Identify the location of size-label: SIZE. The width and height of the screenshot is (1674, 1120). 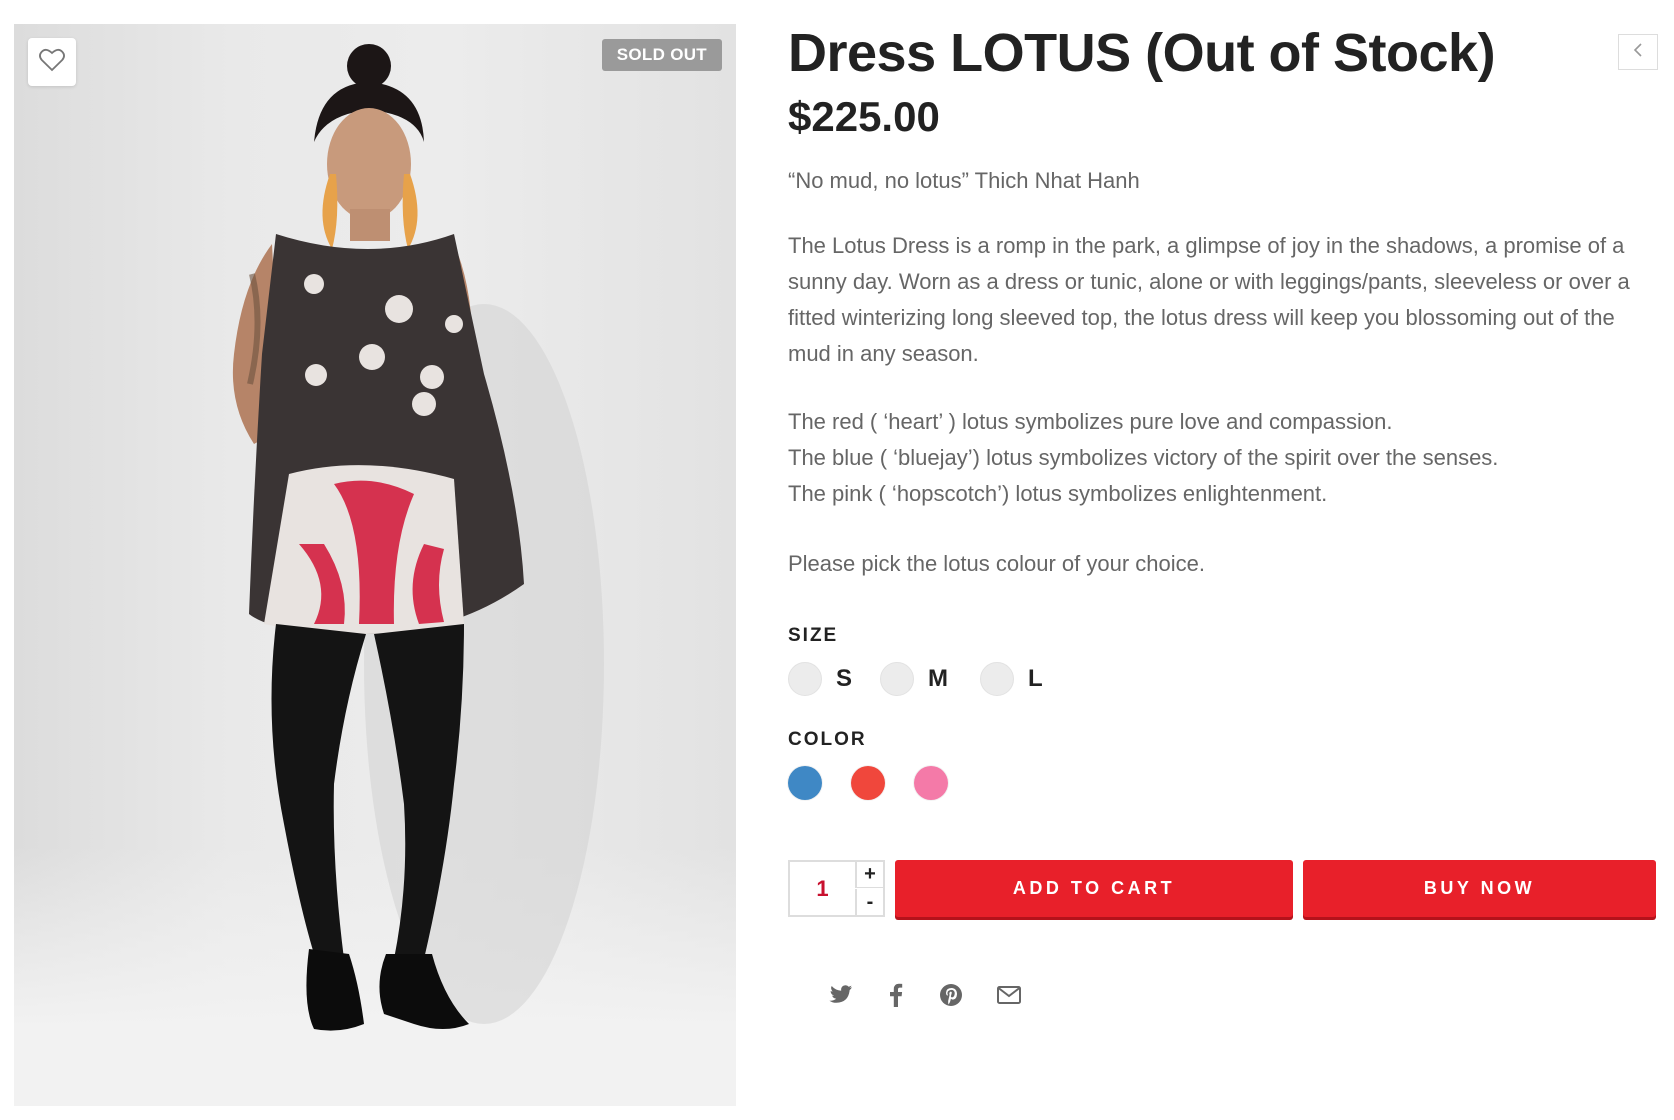
(813, 635).